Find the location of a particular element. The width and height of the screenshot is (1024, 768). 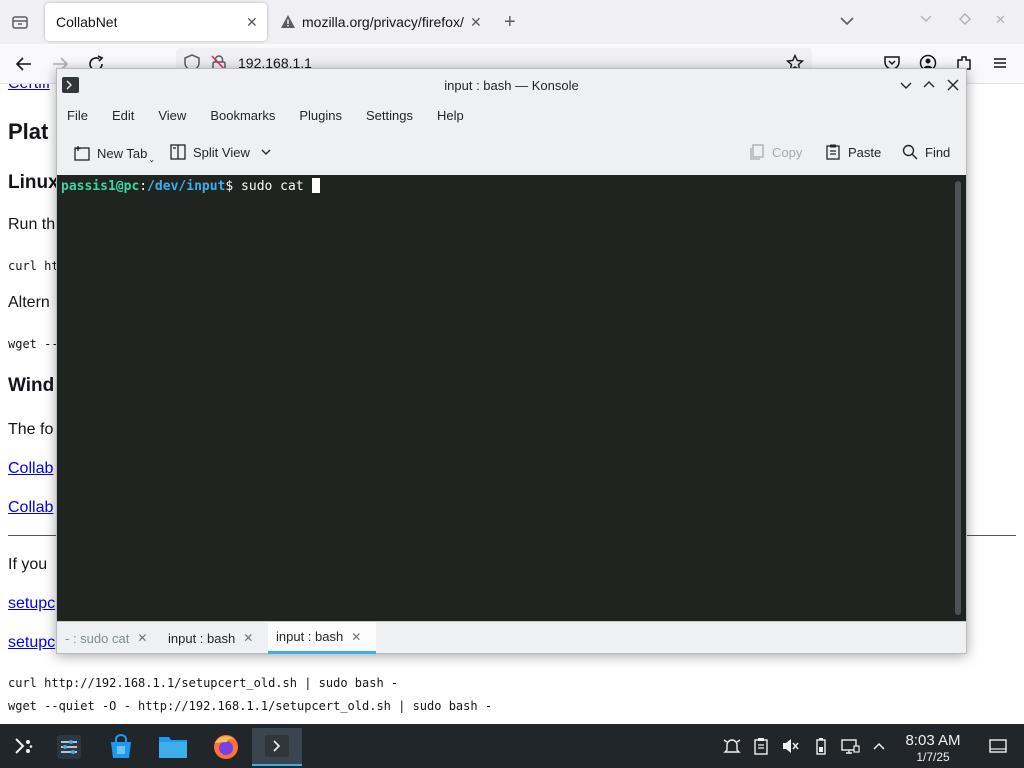

konsole-title-bar: input : bash — Konsole is located at coordinates (511, 85).